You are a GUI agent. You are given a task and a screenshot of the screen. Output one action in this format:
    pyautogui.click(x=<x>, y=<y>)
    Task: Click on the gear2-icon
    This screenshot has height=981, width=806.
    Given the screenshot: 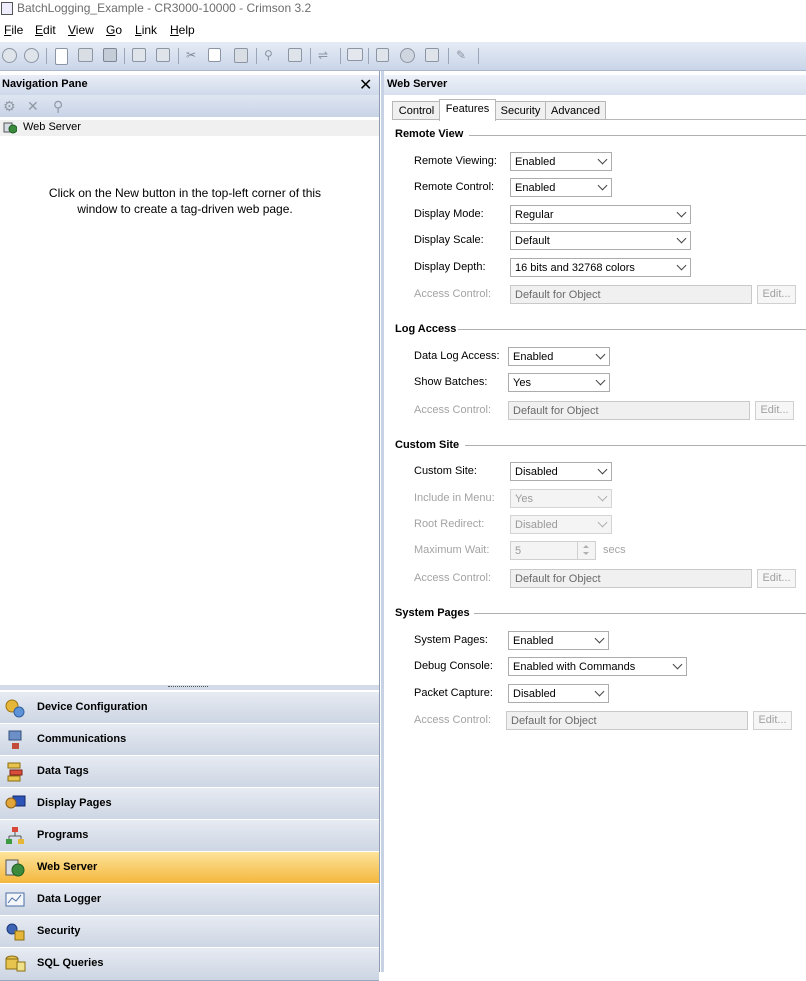 What is the action you would take?
    pyautogui.click(x=432, y=55)
    